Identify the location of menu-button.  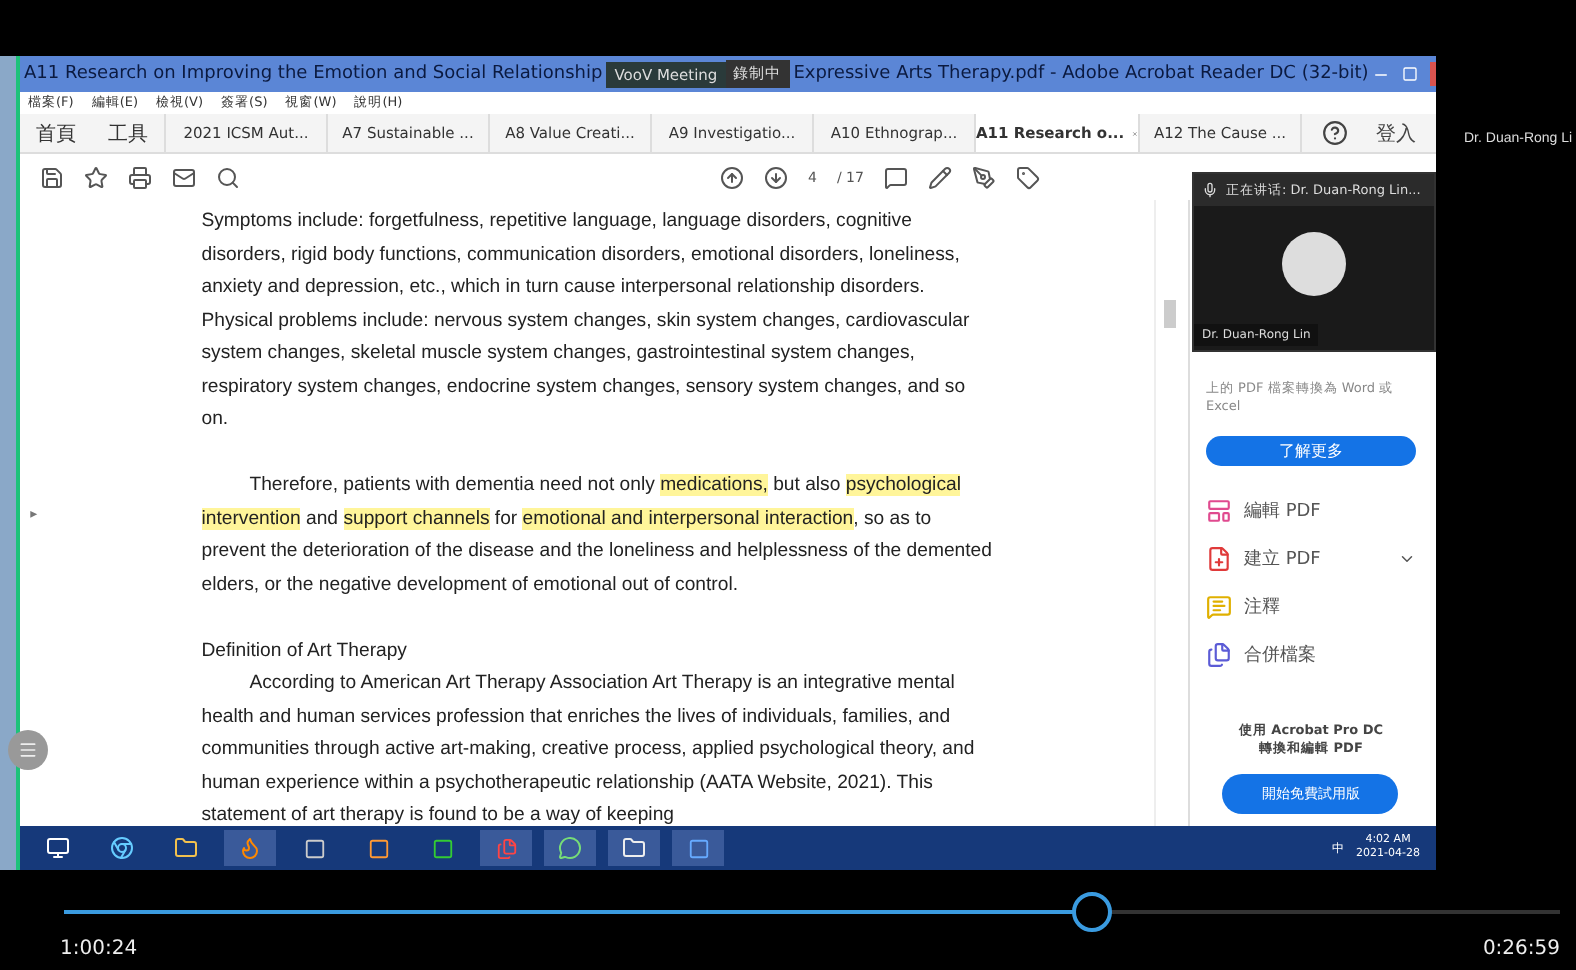
(28, 750).